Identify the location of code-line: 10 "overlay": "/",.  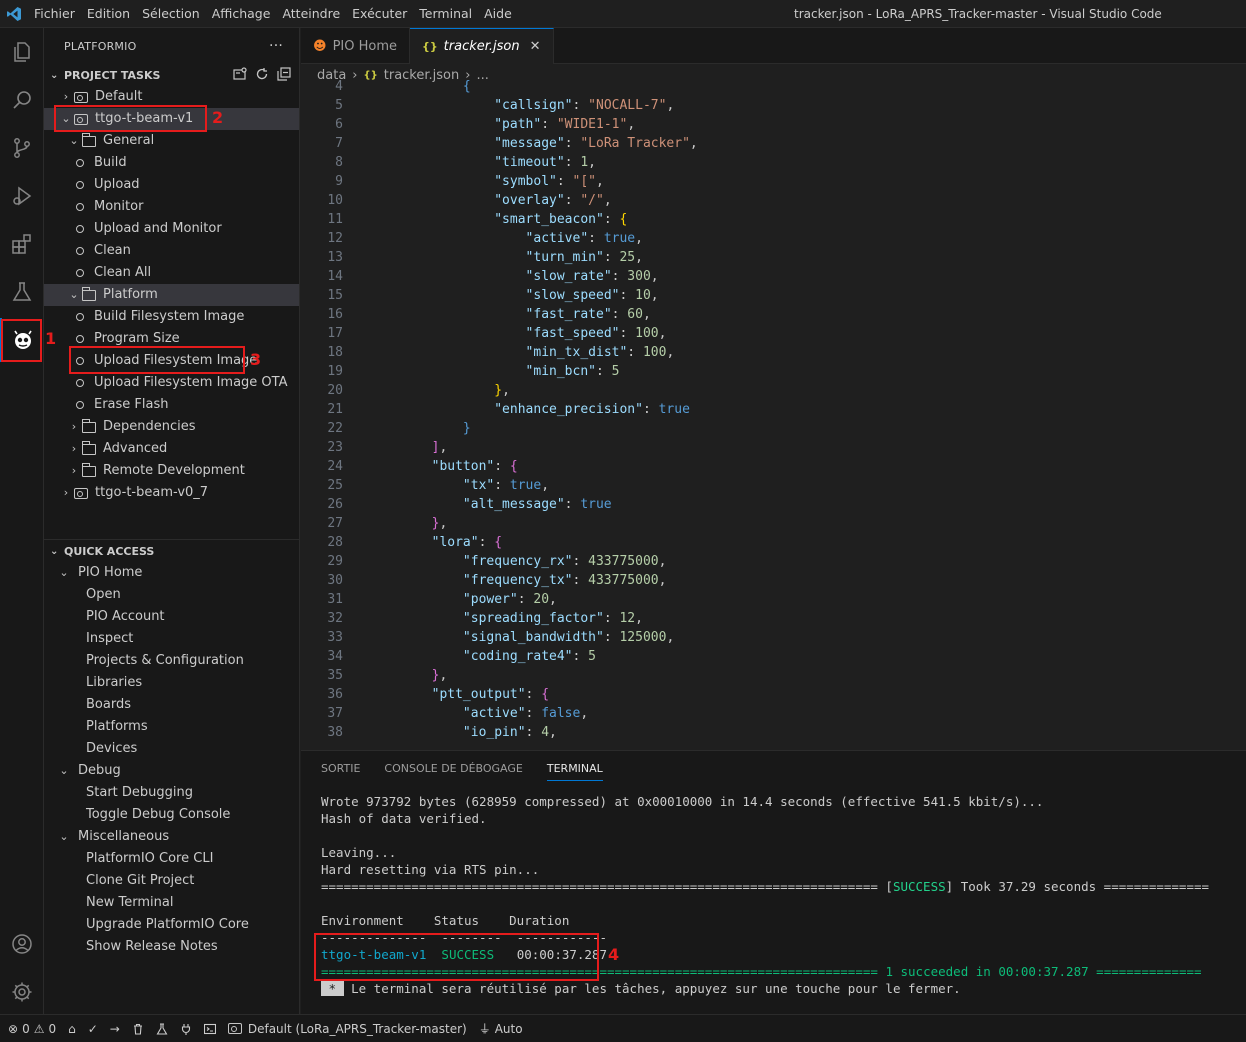
(773, 200).